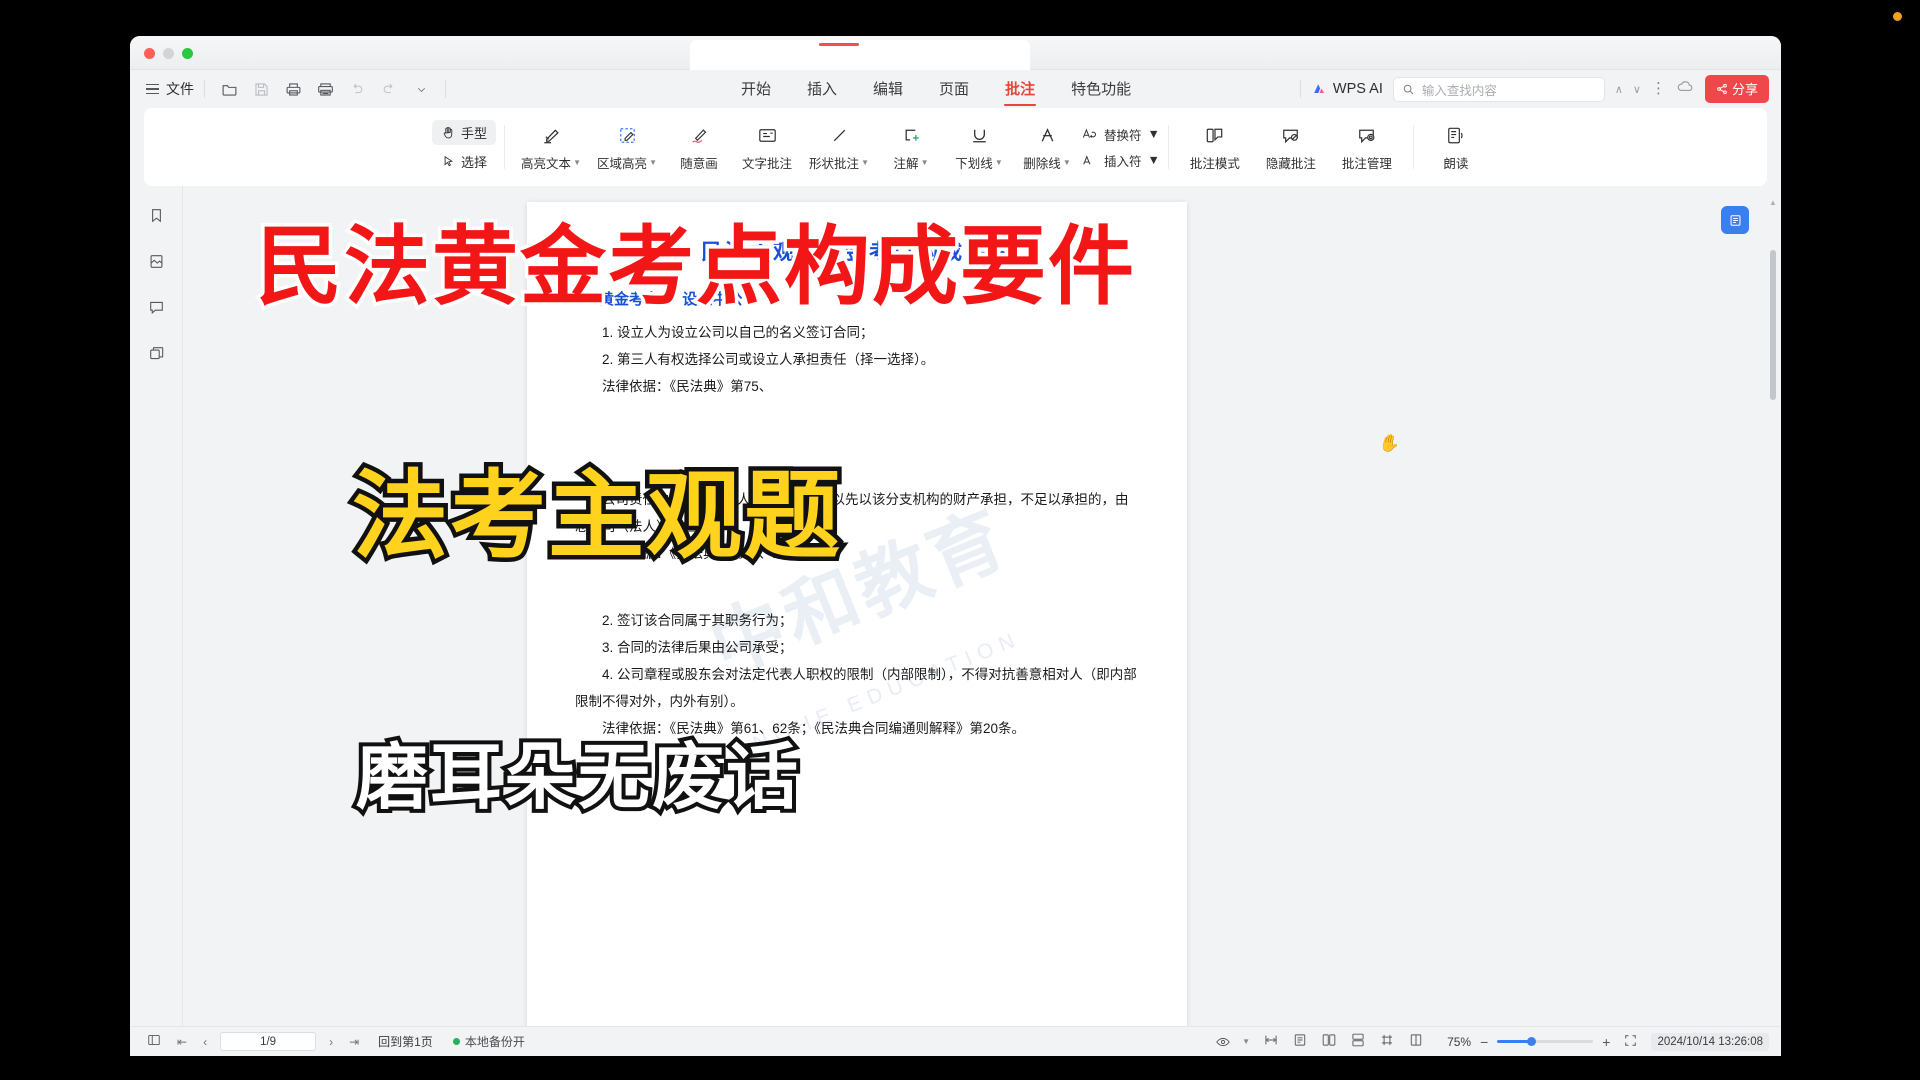 Image resolution: width=1920 pixels, height=1080 pixels. What do you see at coordinates (1232, 1042) in the screenshot?
I see `eye-icon: ▼` at bounding box center [1232, 1042].